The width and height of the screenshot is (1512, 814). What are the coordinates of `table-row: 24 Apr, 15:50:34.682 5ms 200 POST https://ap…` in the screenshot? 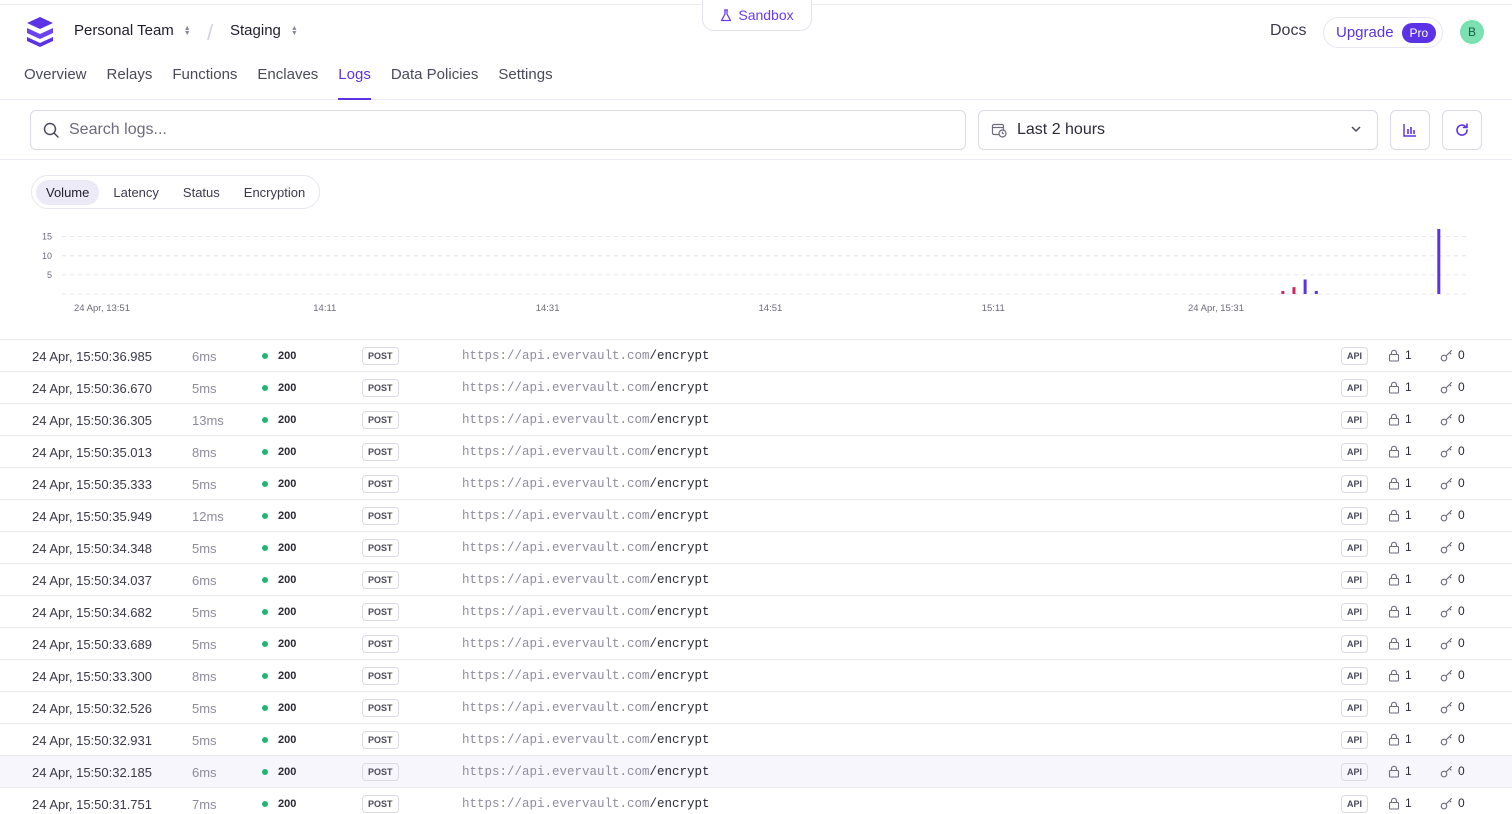 It's located at (756, 611).